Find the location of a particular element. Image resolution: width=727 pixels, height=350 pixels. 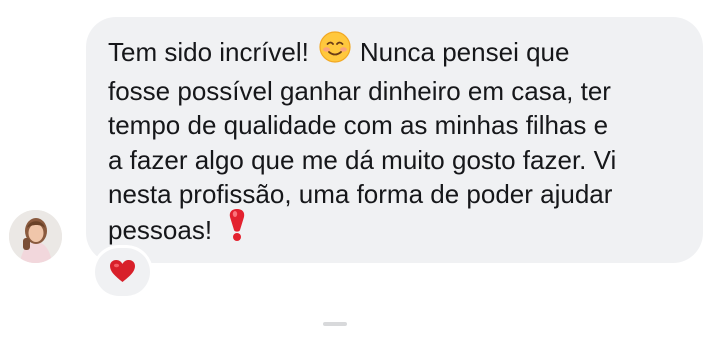

sender-photo is located at coordinates (35, 236).